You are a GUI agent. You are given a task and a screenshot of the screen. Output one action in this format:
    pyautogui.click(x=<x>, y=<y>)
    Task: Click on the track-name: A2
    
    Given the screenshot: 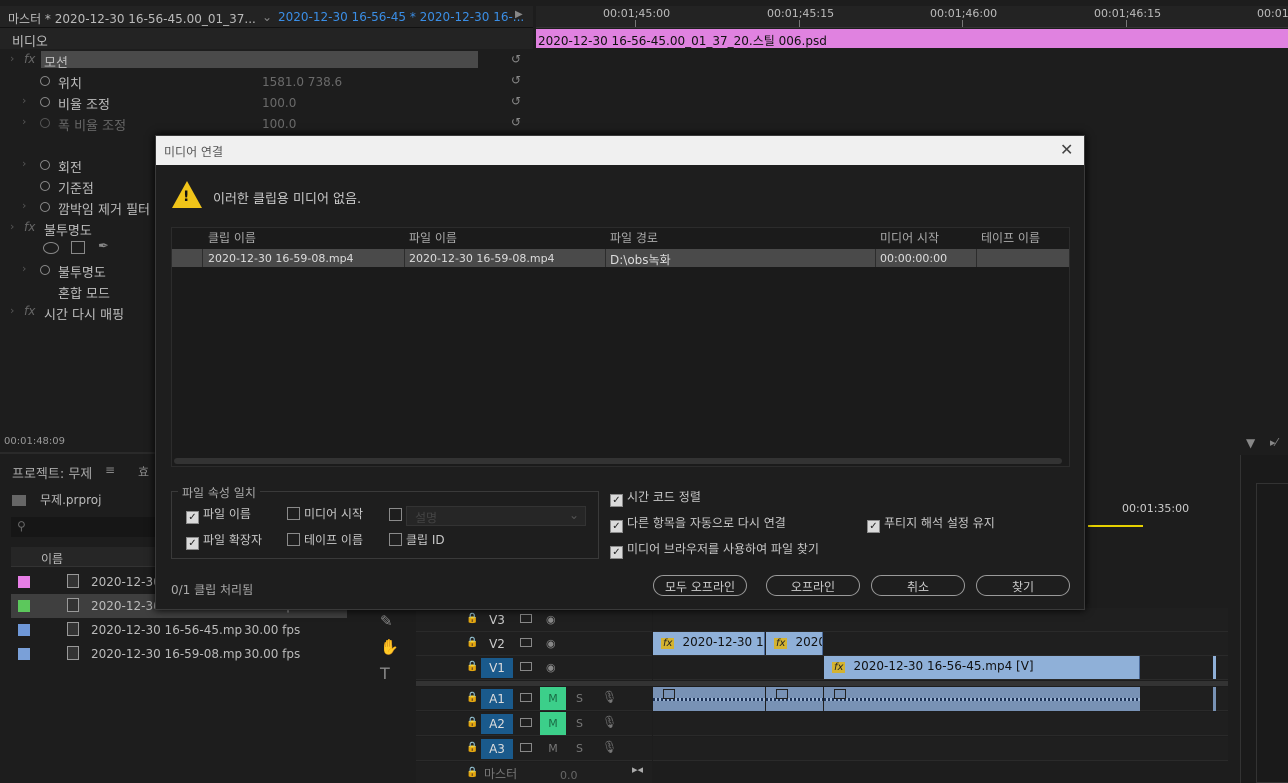 What is the action you would take?
    pyautogui.click(x=497, y=724)
    